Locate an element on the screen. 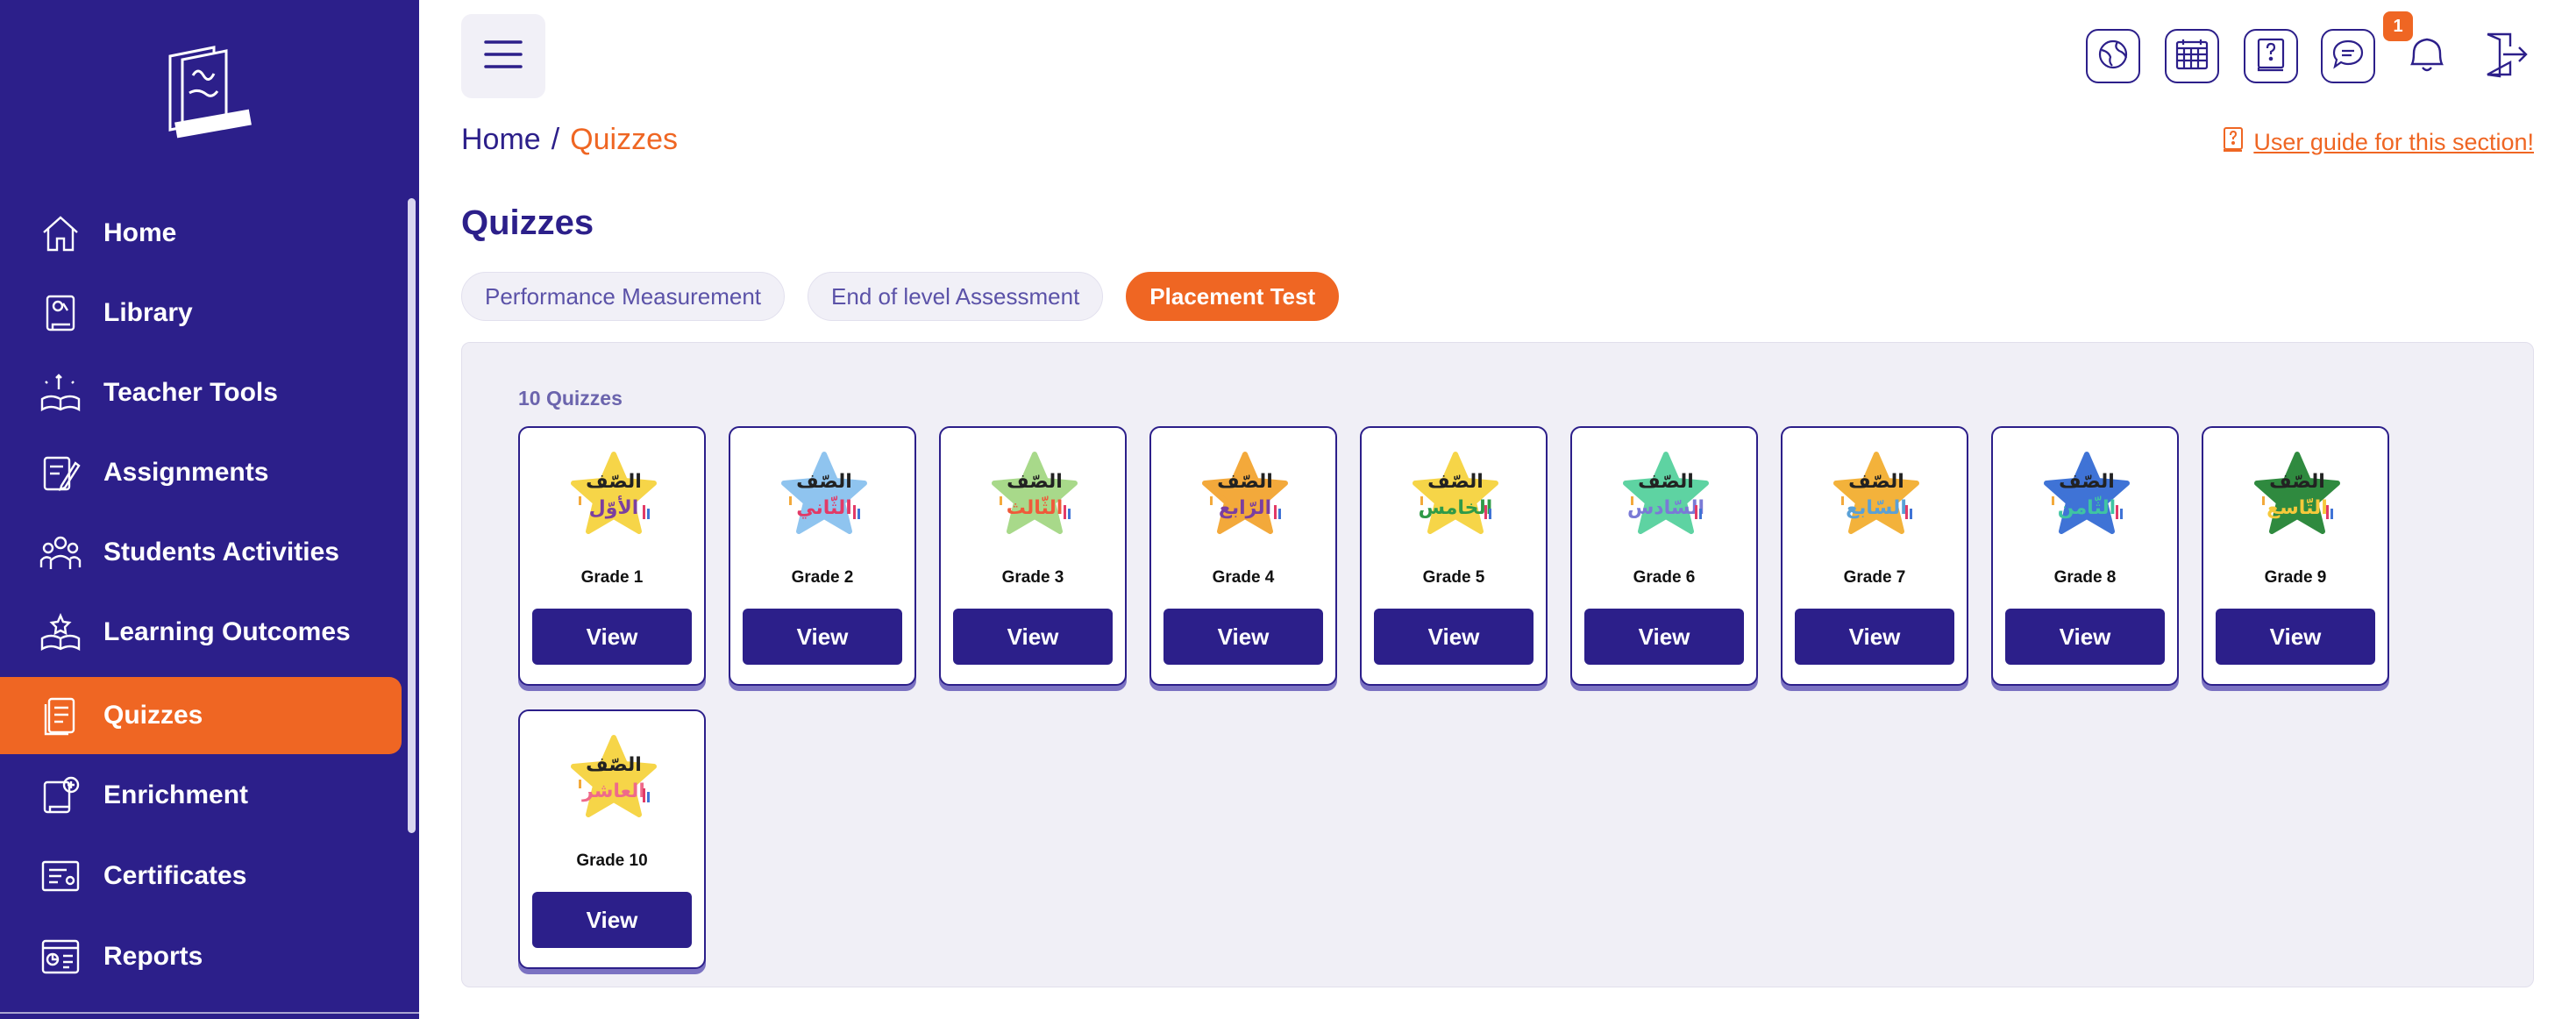  grade-star-badge: الصّف الأوّل is located at coordinates (614, 495).